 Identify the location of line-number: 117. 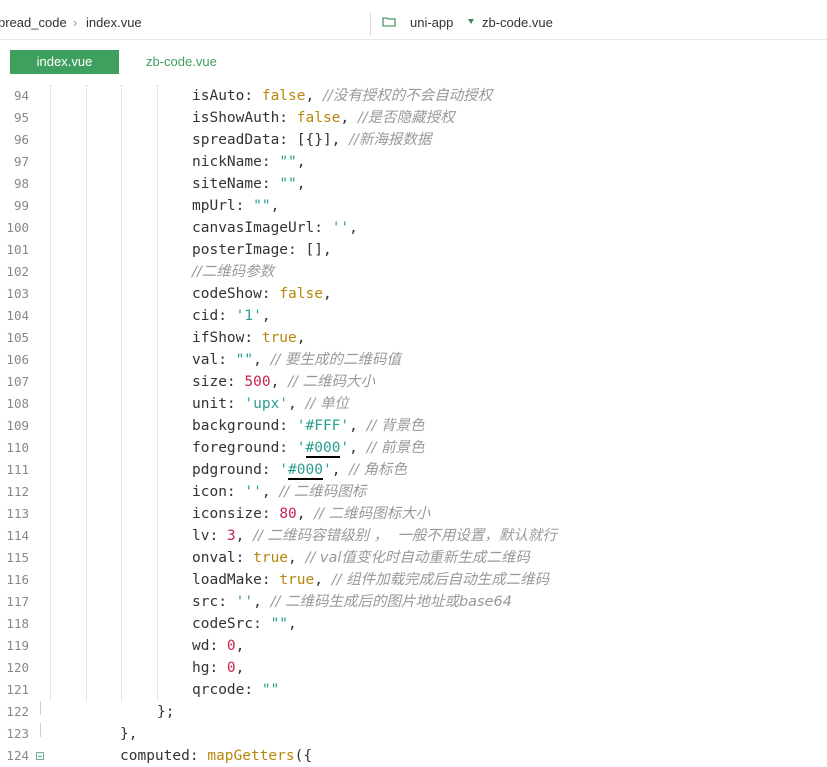
(17, 601).